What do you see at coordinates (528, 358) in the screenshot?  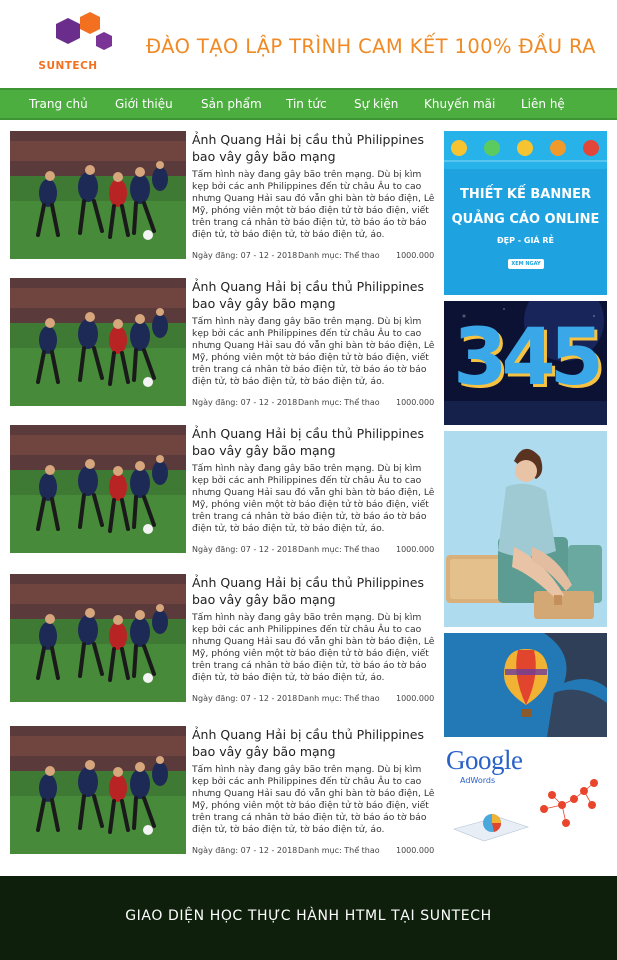 I see `ad-digits: 345` at bounding box center [528, 358].